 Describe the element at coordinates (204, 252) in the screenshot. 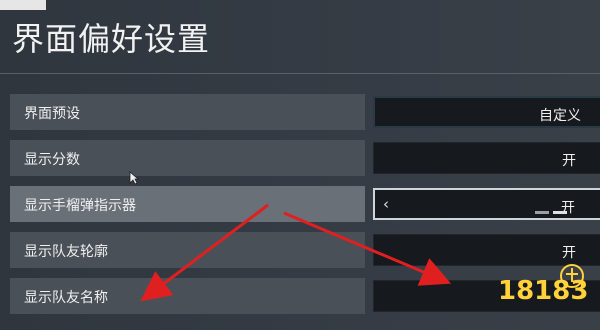

I see `arrow-left` at that location.